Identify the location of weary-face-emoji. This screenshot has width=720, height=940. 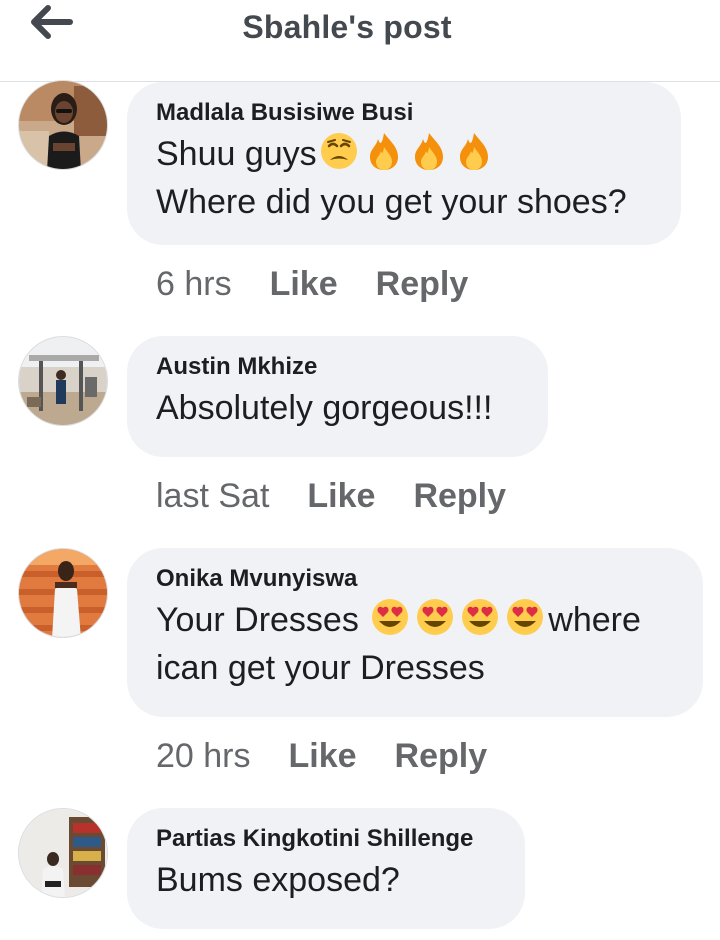
(339, 151).